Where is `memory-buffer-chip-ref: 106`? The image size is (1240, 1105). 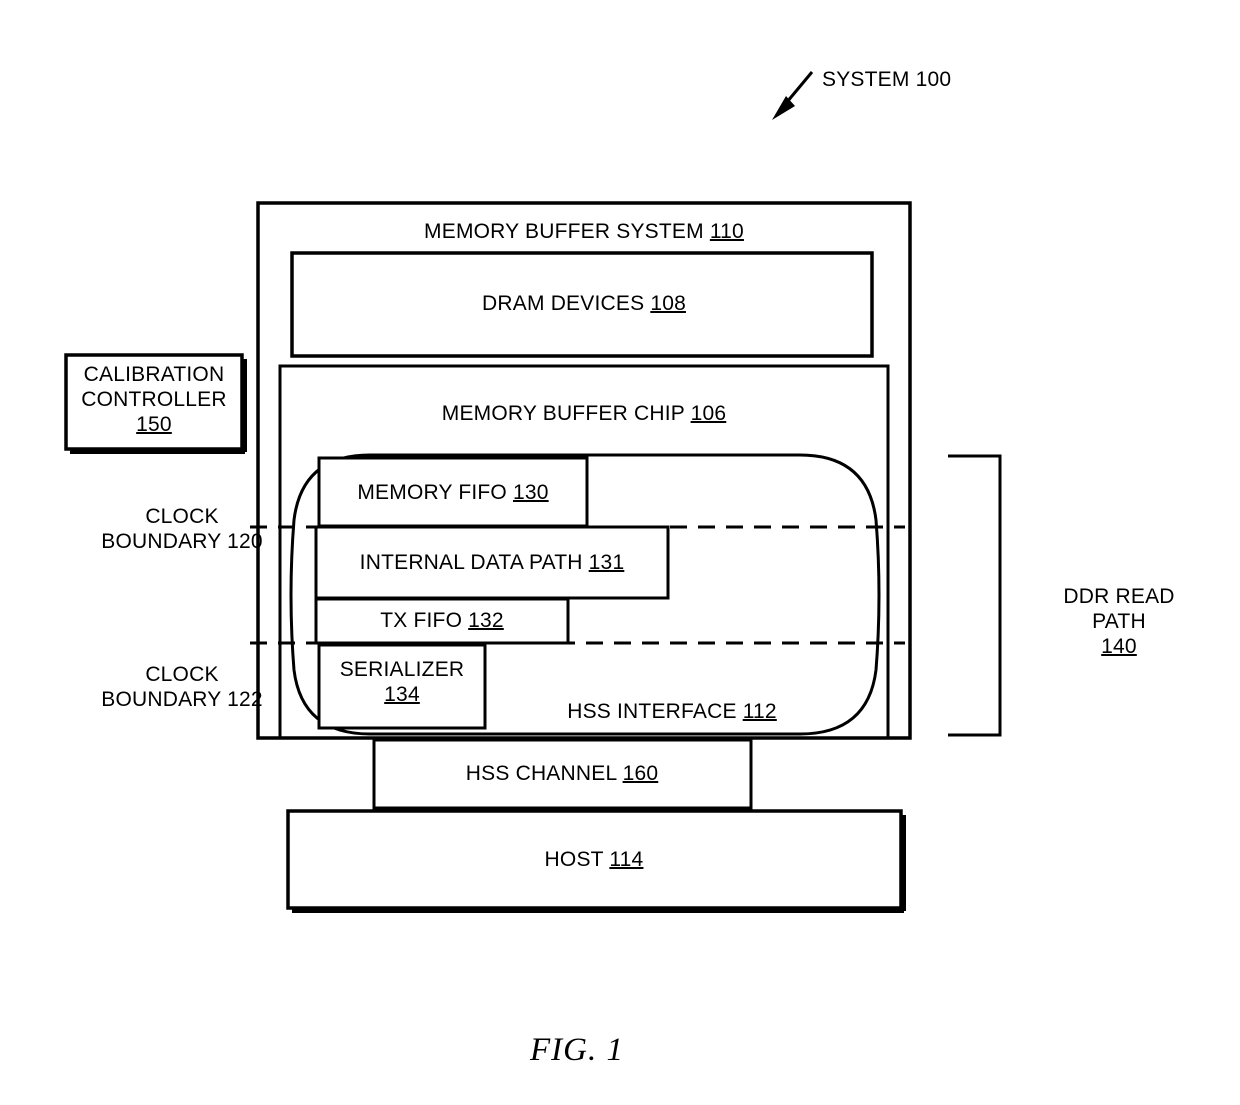
memory-buffer-chip-ref: 106 is located at coordinates (708, 413).